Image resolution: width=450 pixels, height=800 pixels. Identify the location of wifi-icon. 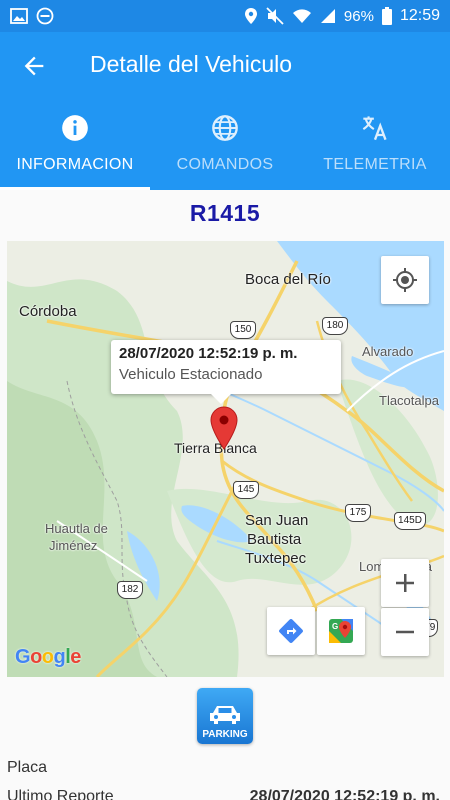
(301, 16).